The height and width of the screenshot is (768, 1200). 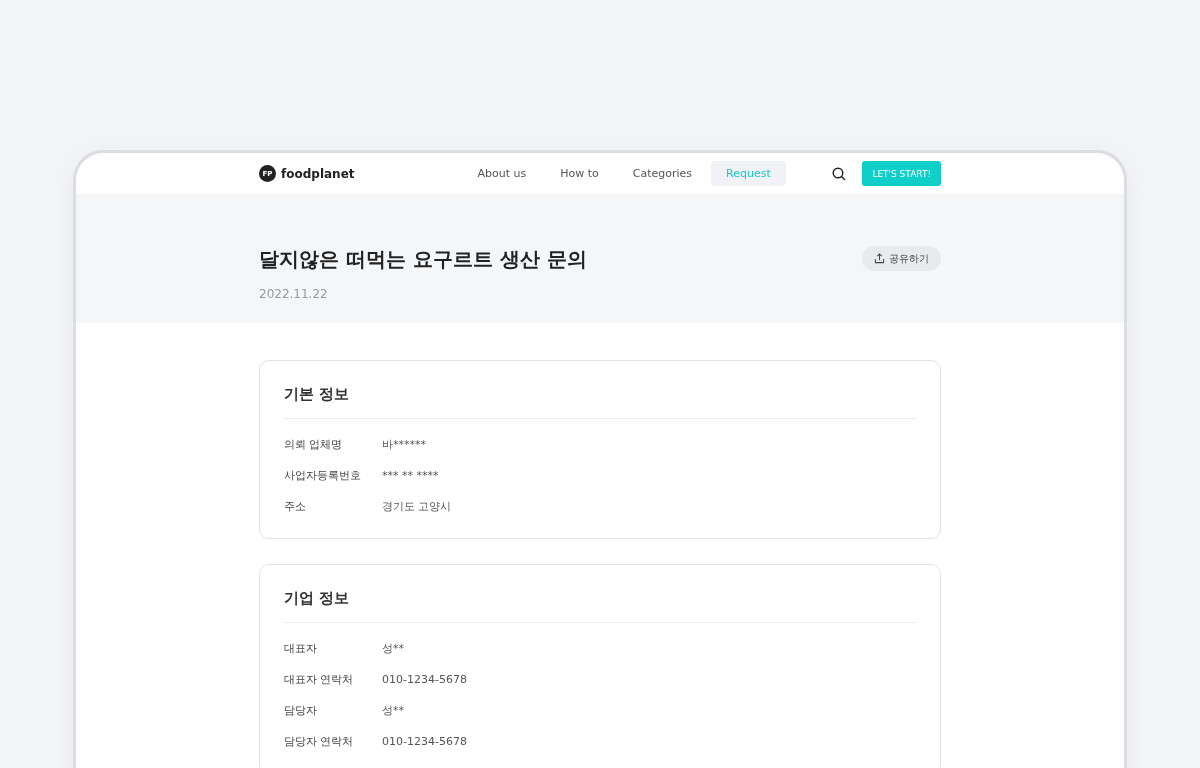 I want to click on field-label: 대표자 연락처, so click(x=319, y=679).